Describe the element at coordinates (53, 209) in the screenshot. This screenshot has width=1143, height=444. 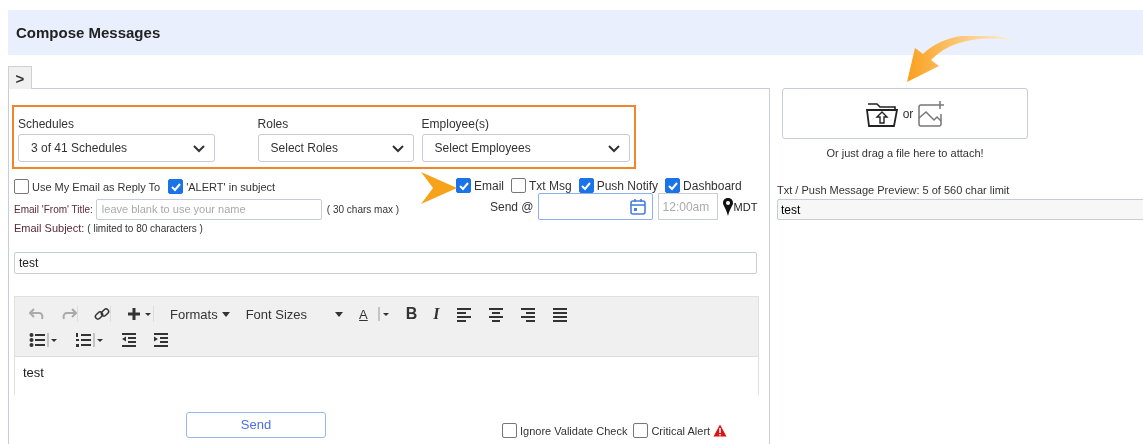
I see `field-label: Email 'From' Title:` at that location.